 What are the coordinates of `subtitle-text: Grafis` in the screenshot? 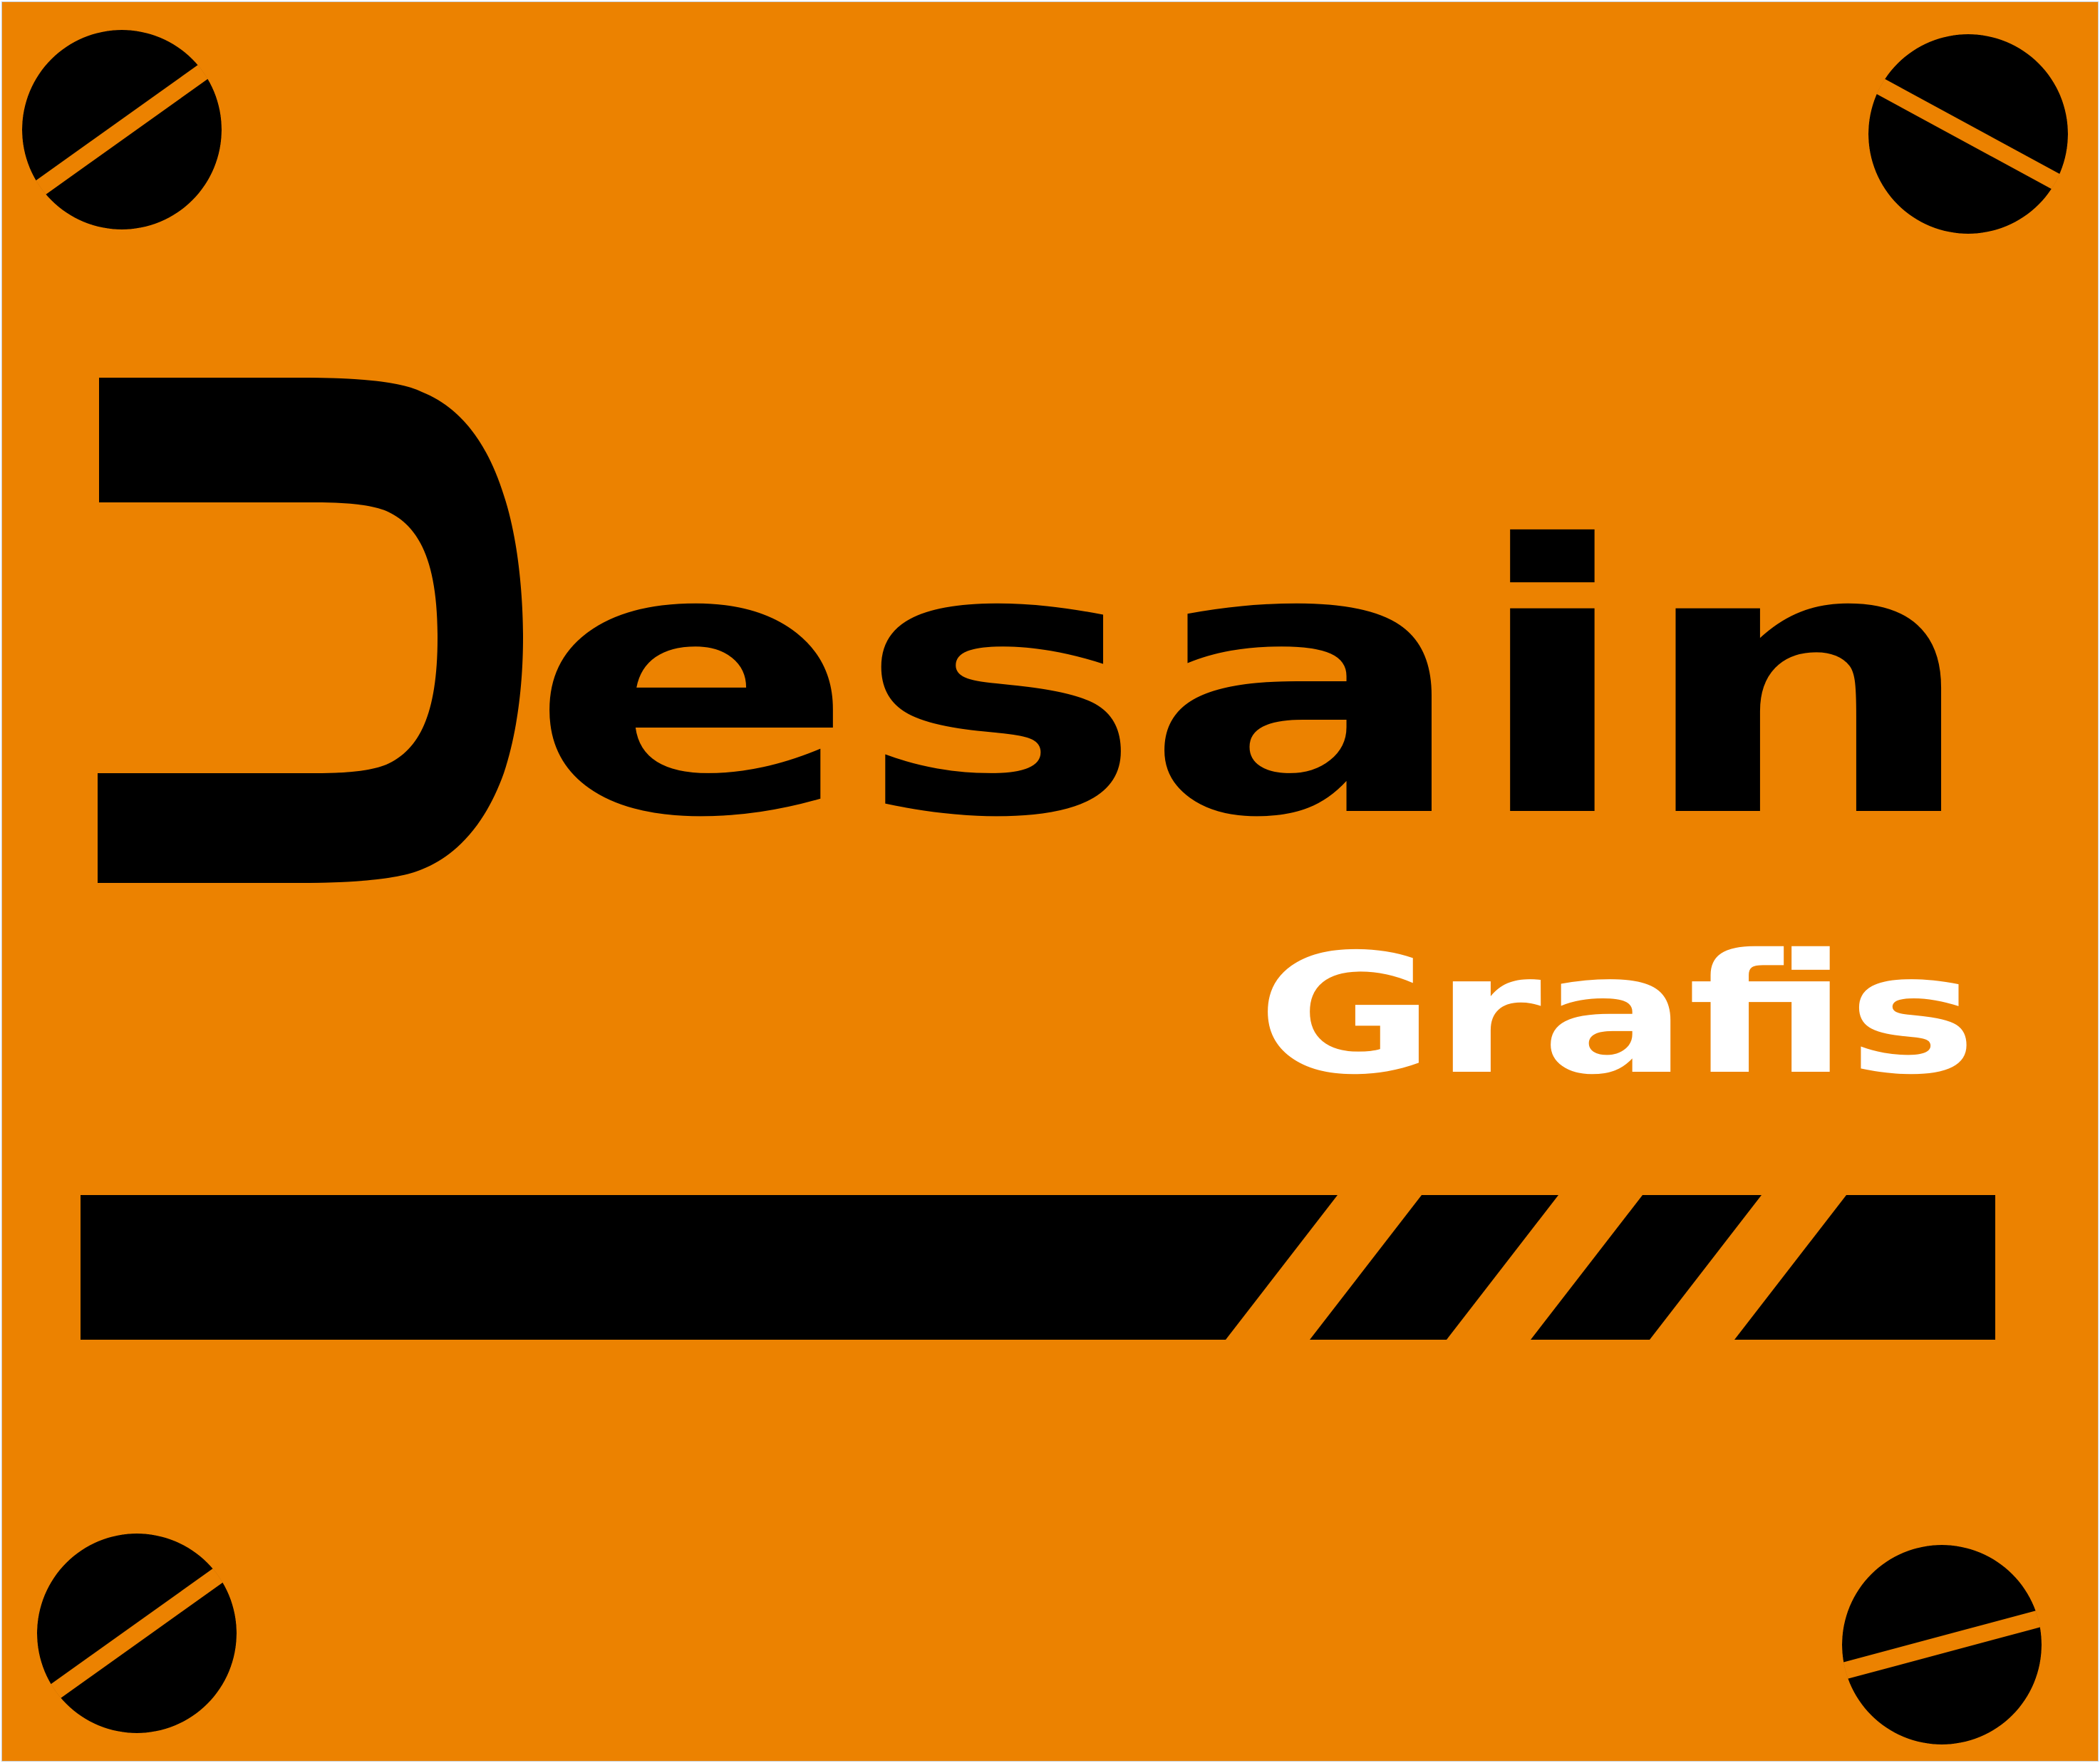 It's located at (1617, 1015).